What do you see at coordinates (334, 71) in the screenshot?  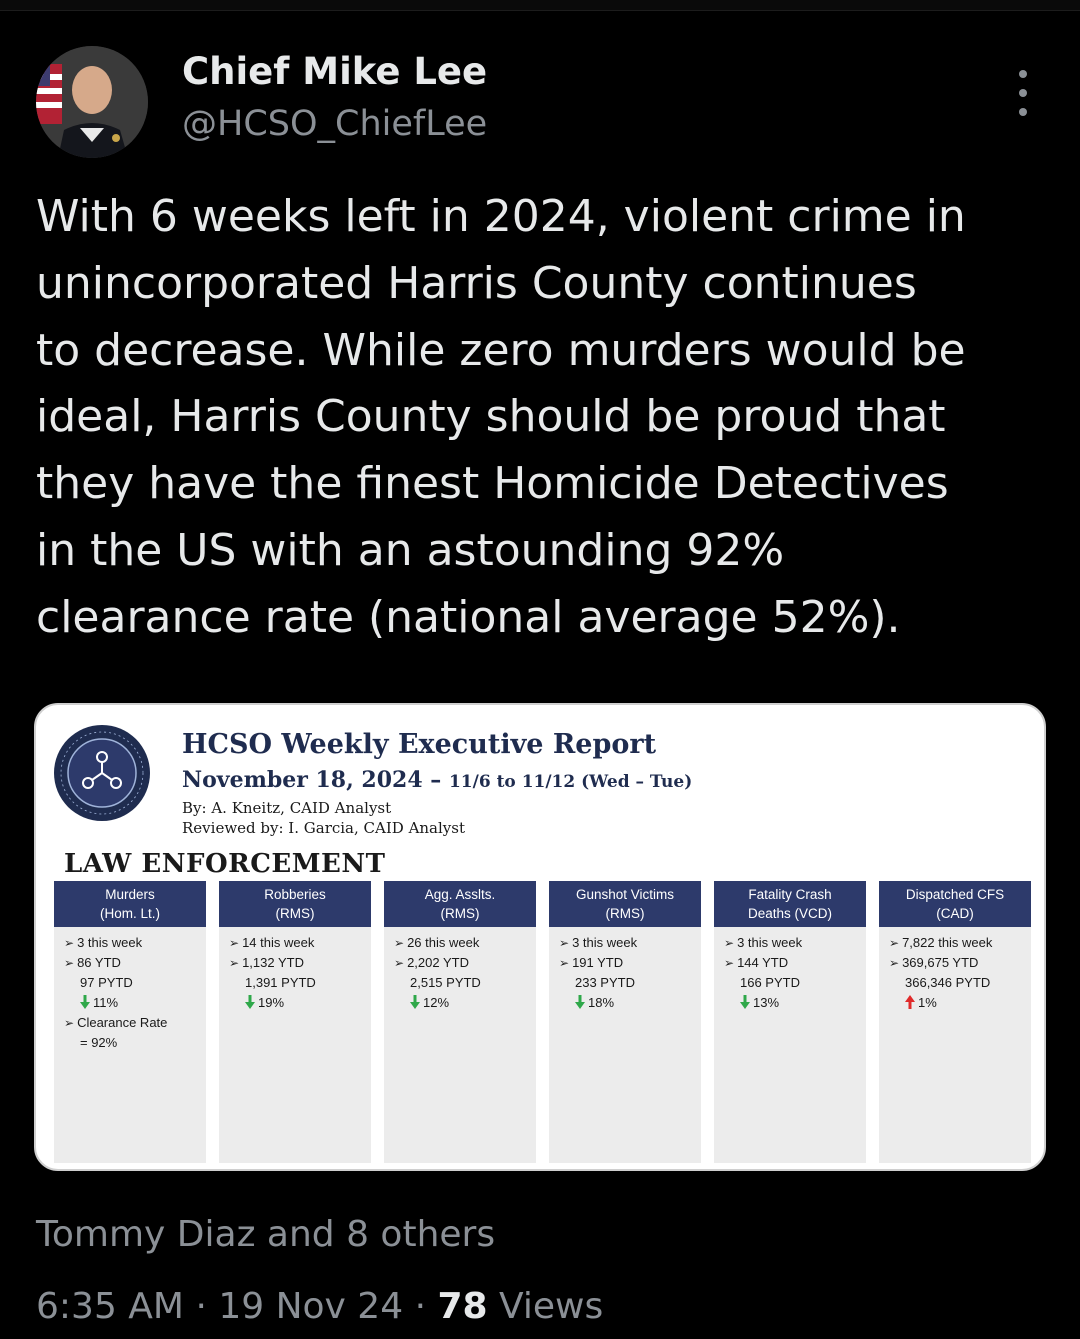 I see `author-name: Chief Mike Lee` at bounding box center [334, 71].